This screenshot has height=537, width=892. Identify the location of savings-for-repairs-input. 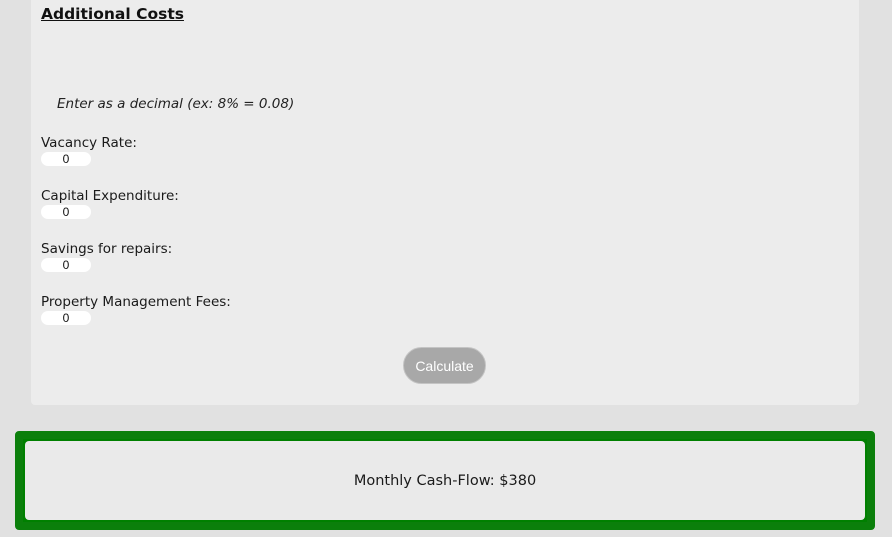
(66, 265).